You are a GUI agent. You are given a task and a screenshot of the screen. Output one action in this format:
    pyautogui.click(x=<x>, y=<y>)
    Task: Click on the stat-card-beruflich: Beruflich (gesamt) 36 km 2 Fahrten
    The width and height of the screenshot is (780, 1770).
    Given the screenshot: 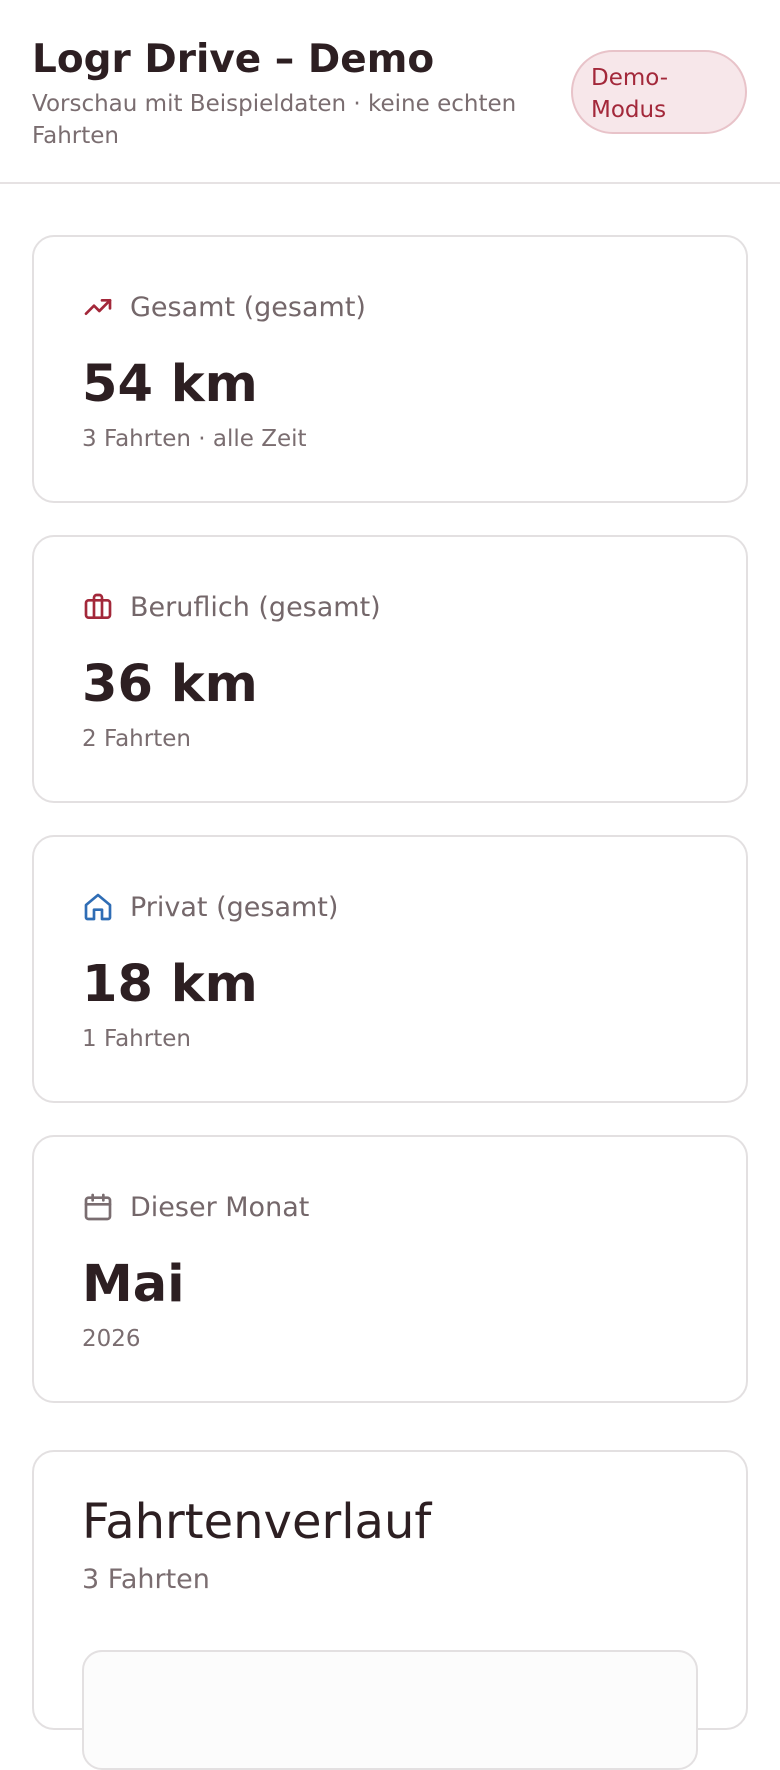 What is the action you would take?
    pyautogui.click(x=390, y=669)
    